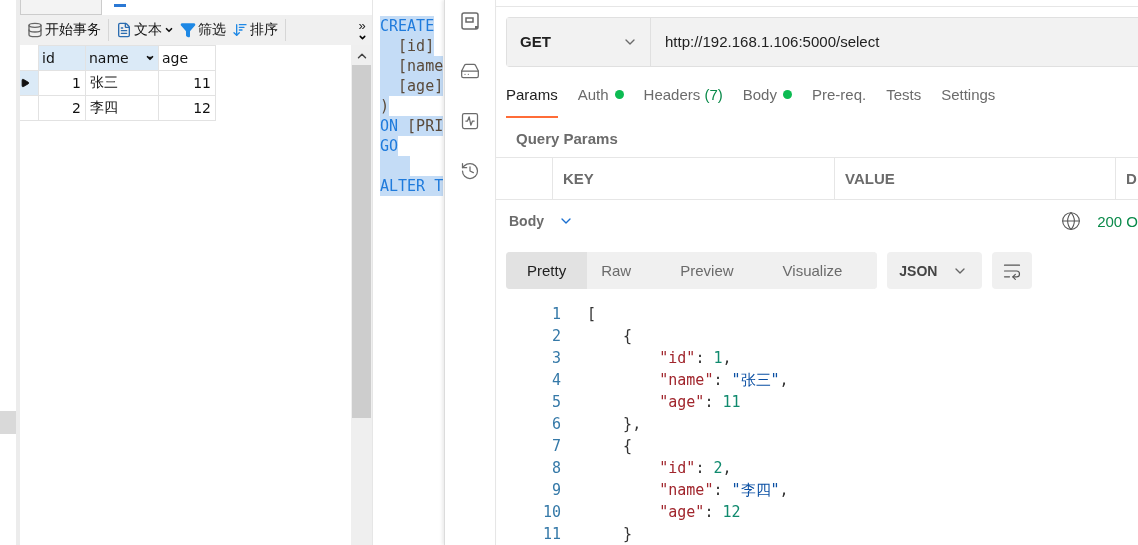 The image size is (1138, 545). What do you see at coordinates (122, 58) in the screenshot?
I see `column-header: name` at bounding box center [122, 58].